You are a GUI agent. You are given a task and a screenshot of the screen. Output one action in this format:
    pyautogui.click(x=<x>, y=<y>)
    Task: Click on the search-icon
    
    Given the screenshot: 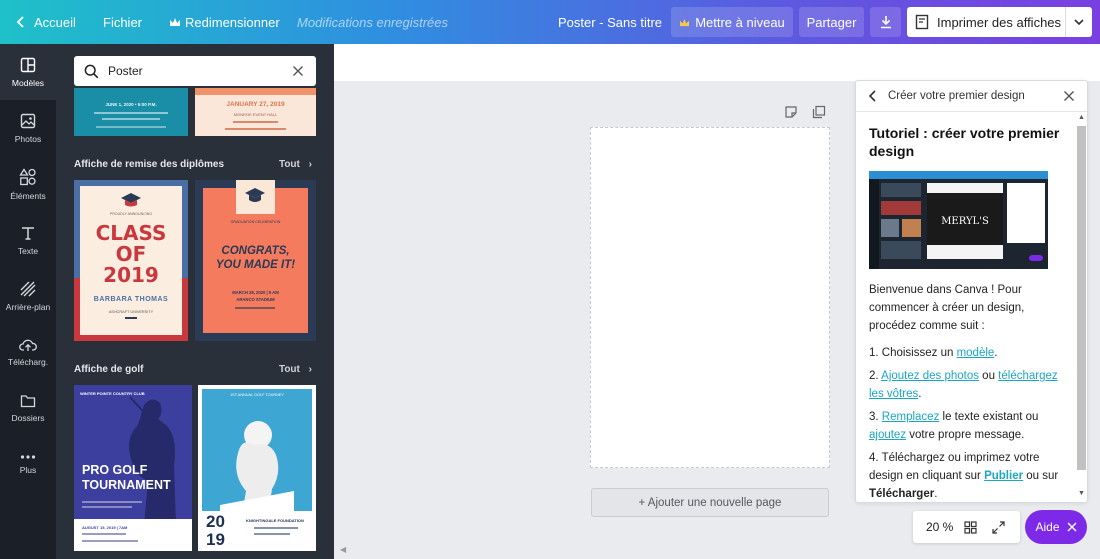 What is the action you would take?
    pyautogui.click(x=91, y=71)
    